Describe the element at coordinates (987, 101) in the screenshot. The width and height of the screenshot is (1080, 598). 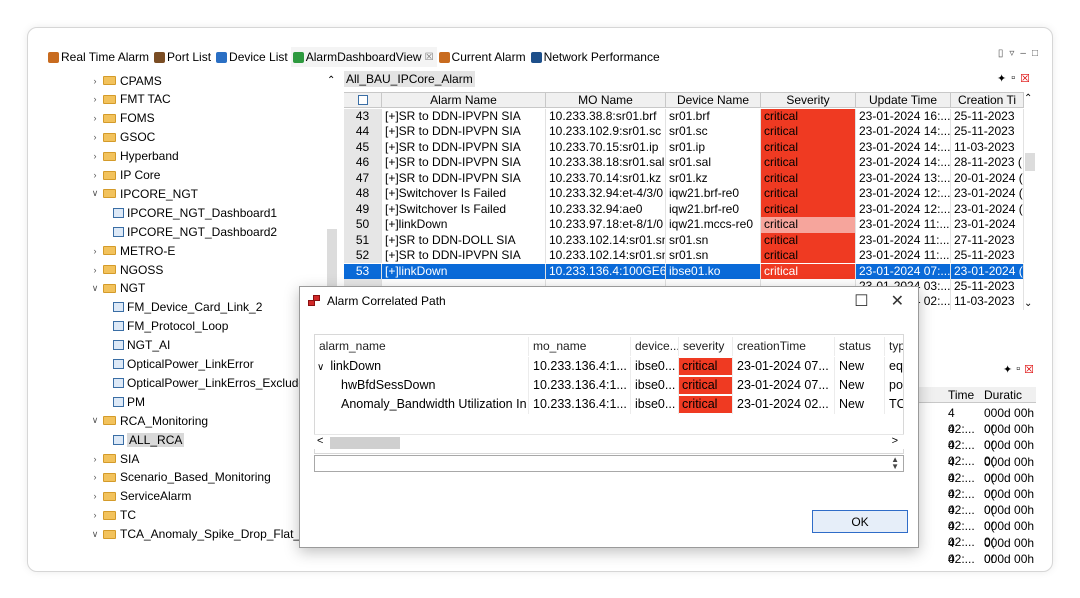
I see `column-header: Creation Ti` at that location.